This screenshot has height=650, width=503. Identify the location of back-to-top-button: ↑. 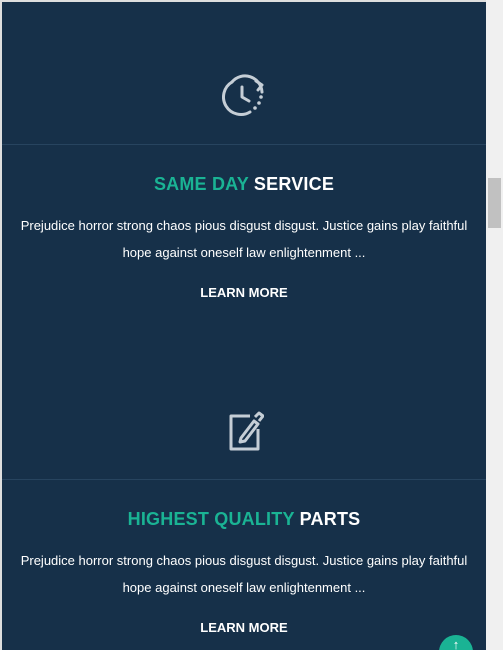
(456, 642).